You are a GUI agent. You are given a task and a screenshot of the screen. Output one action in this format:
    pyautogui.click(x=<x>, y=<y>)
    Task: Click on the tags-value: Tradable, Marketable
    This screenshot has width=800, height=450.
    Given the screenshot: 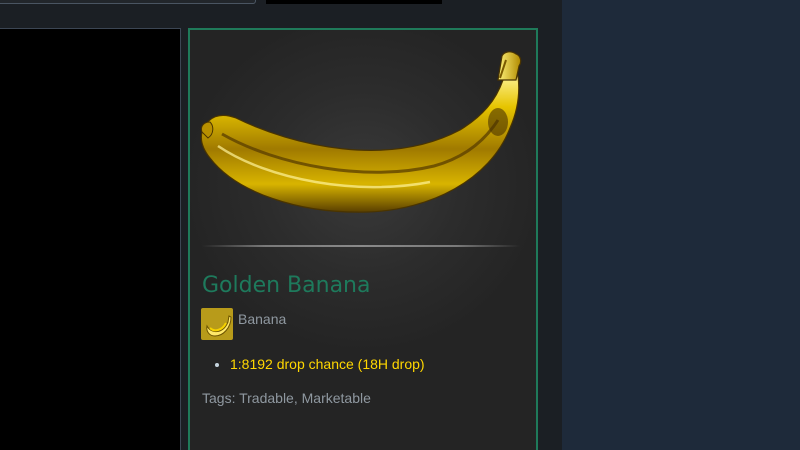 What is the action you would take?
    pyautogui.click(x=305, y=398)
    